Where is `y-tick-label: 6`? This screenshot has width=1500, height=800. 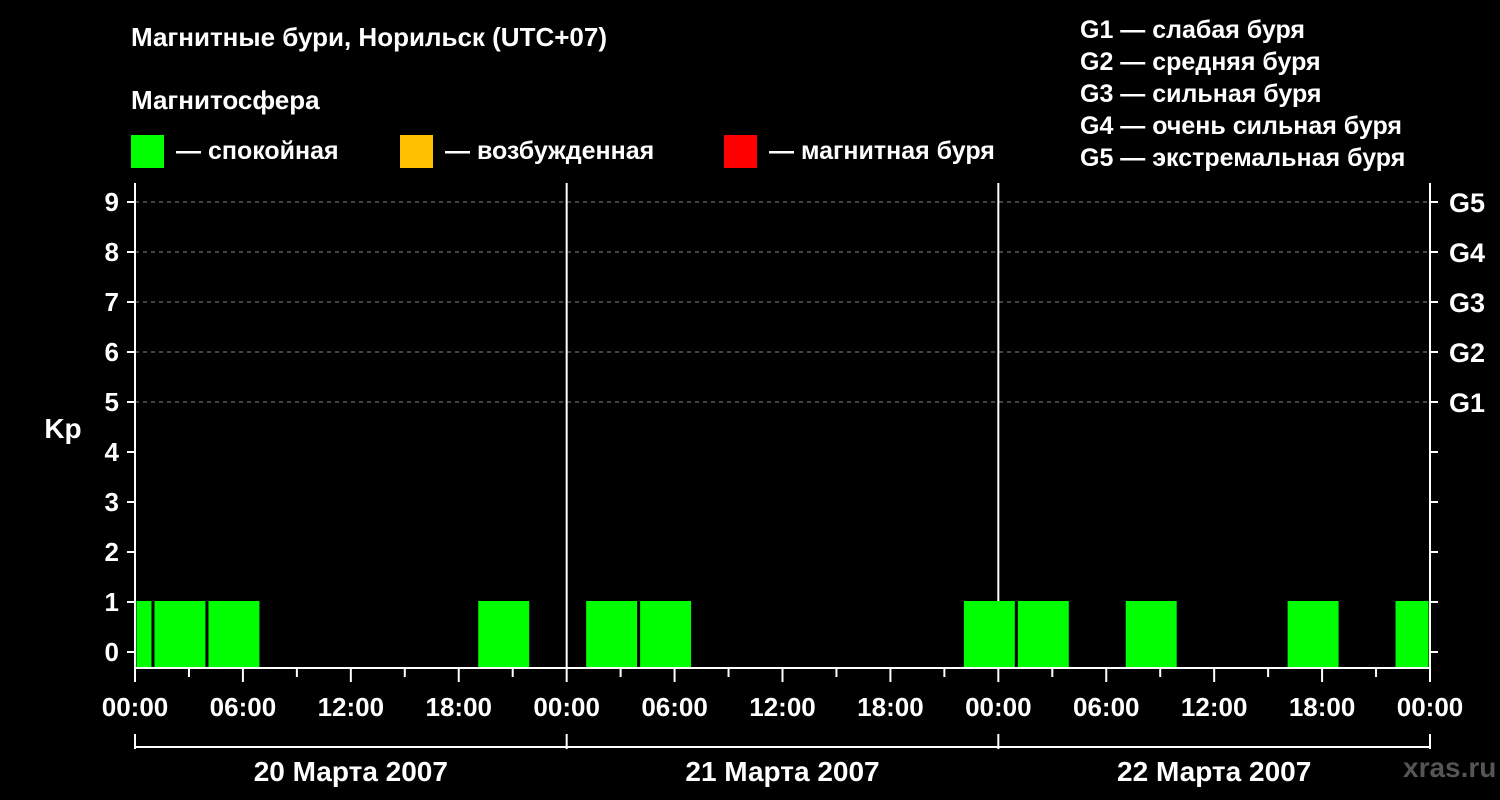 y-tick-label: 6 is located at coordinates (112, 352).